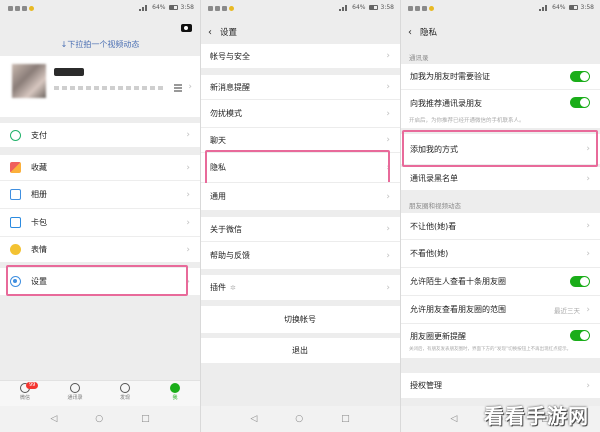 This screenshot has width=600, height=432. What do you see at coordinates (429, 33) in the screenshot?
I see `page-title: 隐私` at bounding box center [429, 33].